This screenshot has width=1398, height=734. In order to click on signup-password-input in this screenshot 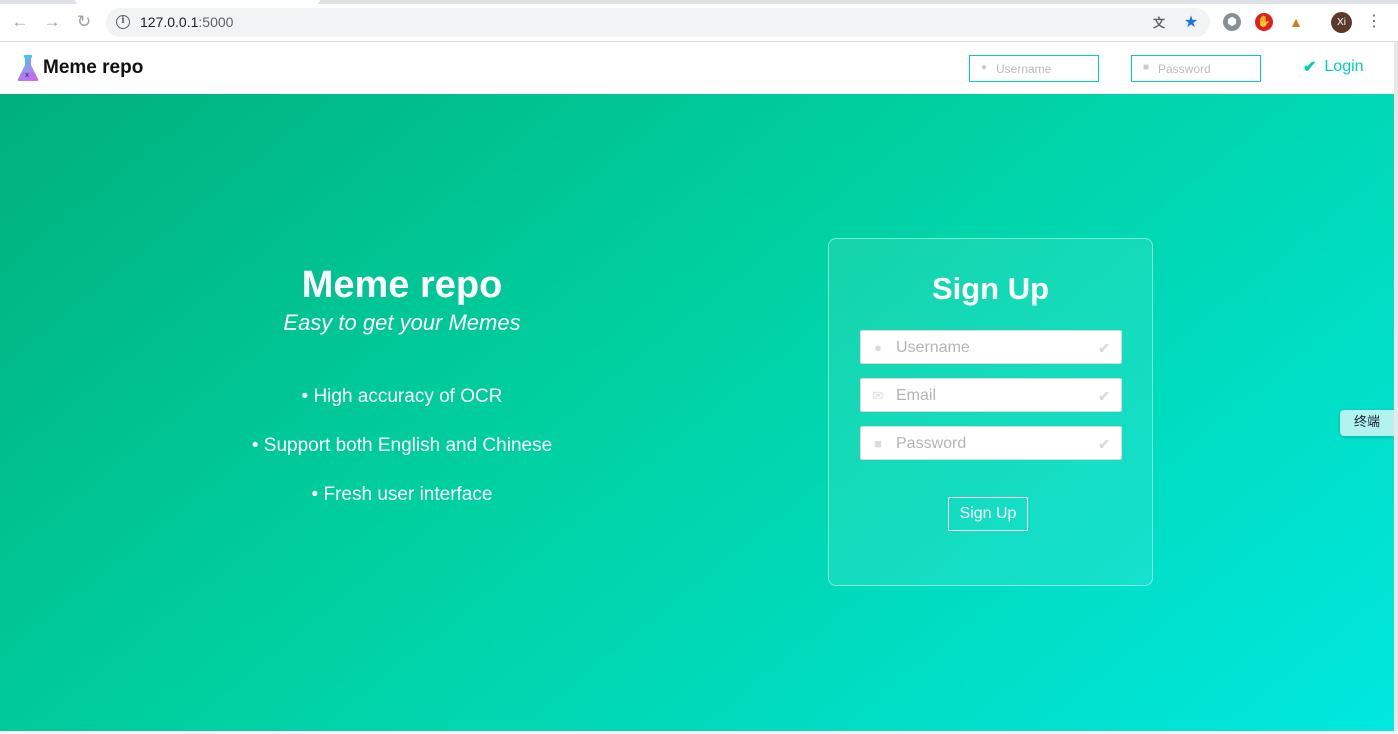, I will do `click(991, 444)`.